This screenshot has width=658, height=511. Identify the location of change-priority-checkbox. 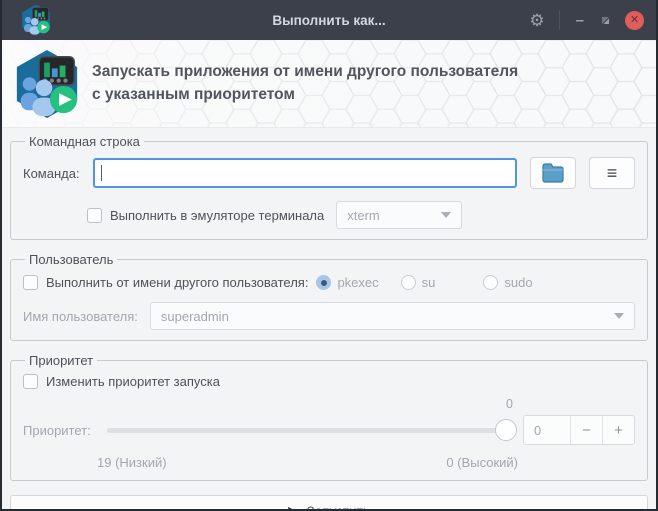
(30, 381).